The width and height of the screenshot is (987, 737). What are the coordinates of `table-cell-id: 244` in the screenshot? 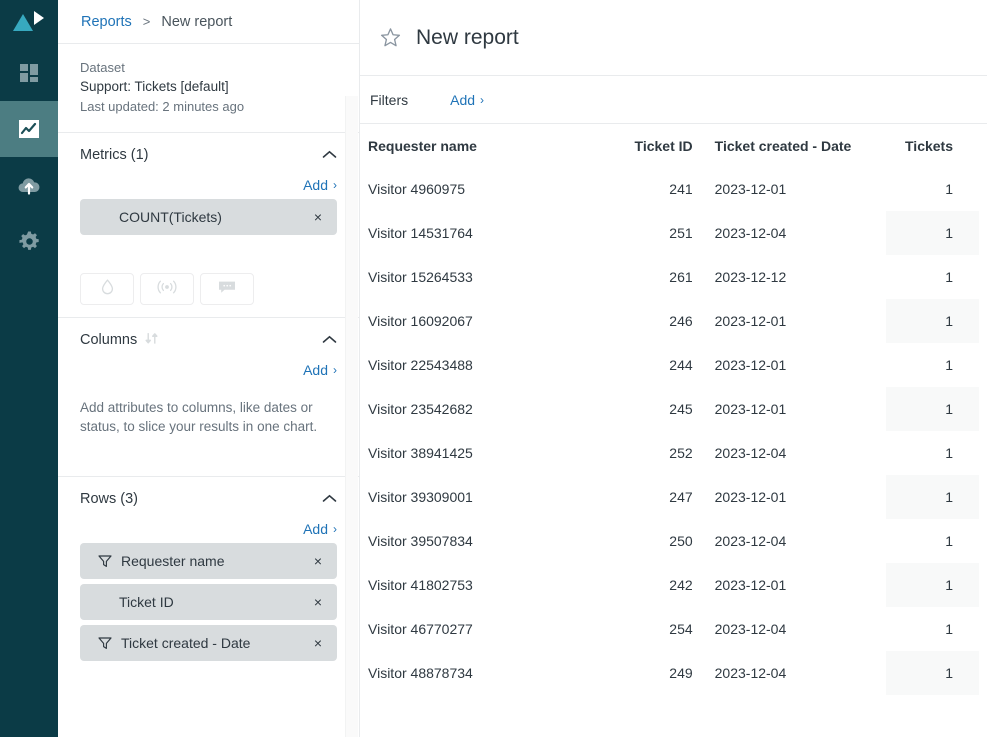 It's located at (681, 365).